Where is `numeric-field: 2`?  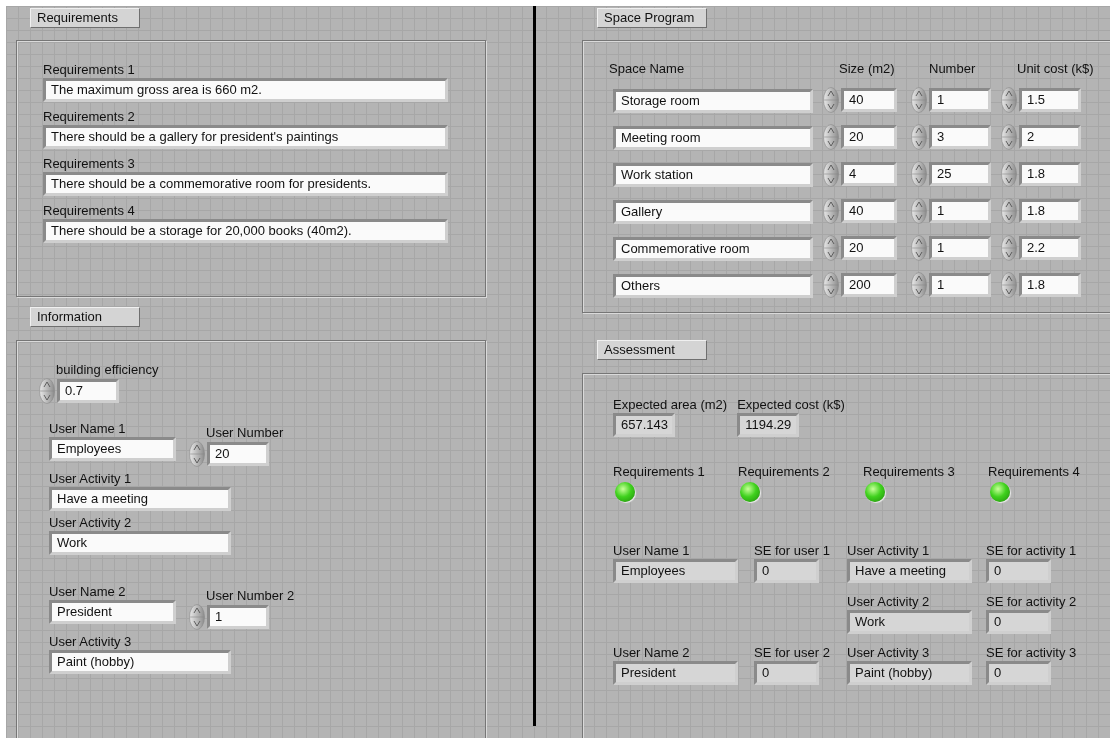 numeric-field: 2 is located at coordinates (1050, 137).